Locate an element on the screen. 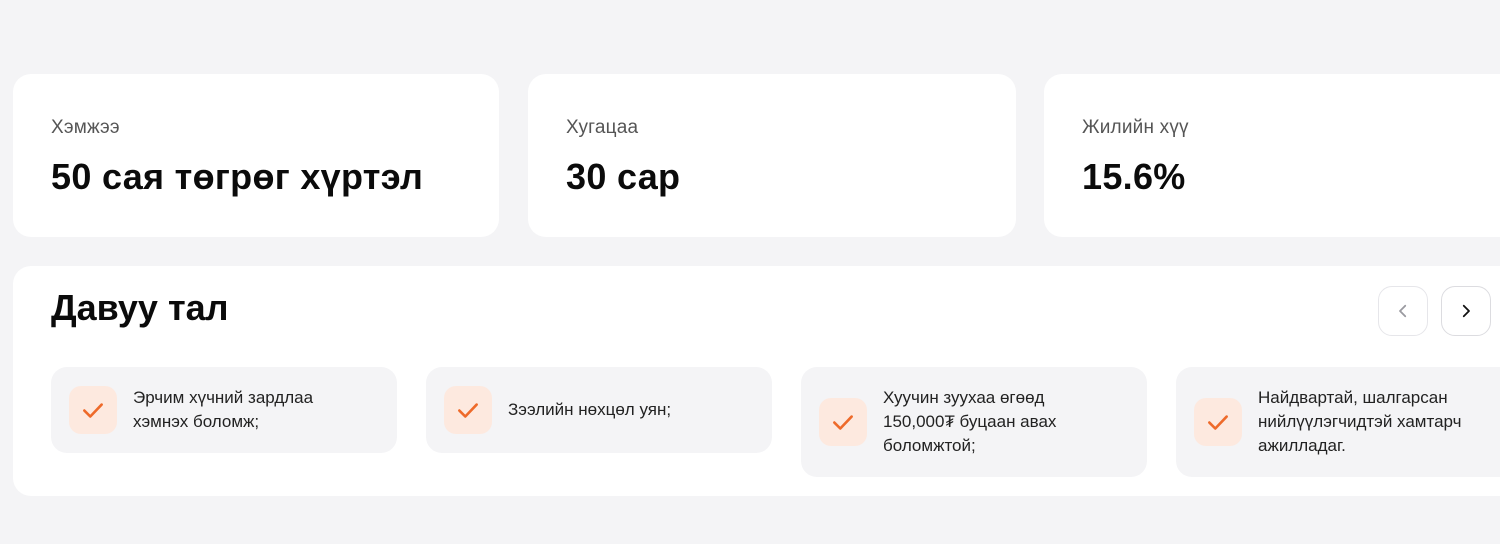 This screenshot has width=1500, height=544. advantage-text: Зээлийн нөхцөл уян; is located at coordinates (590, 409).